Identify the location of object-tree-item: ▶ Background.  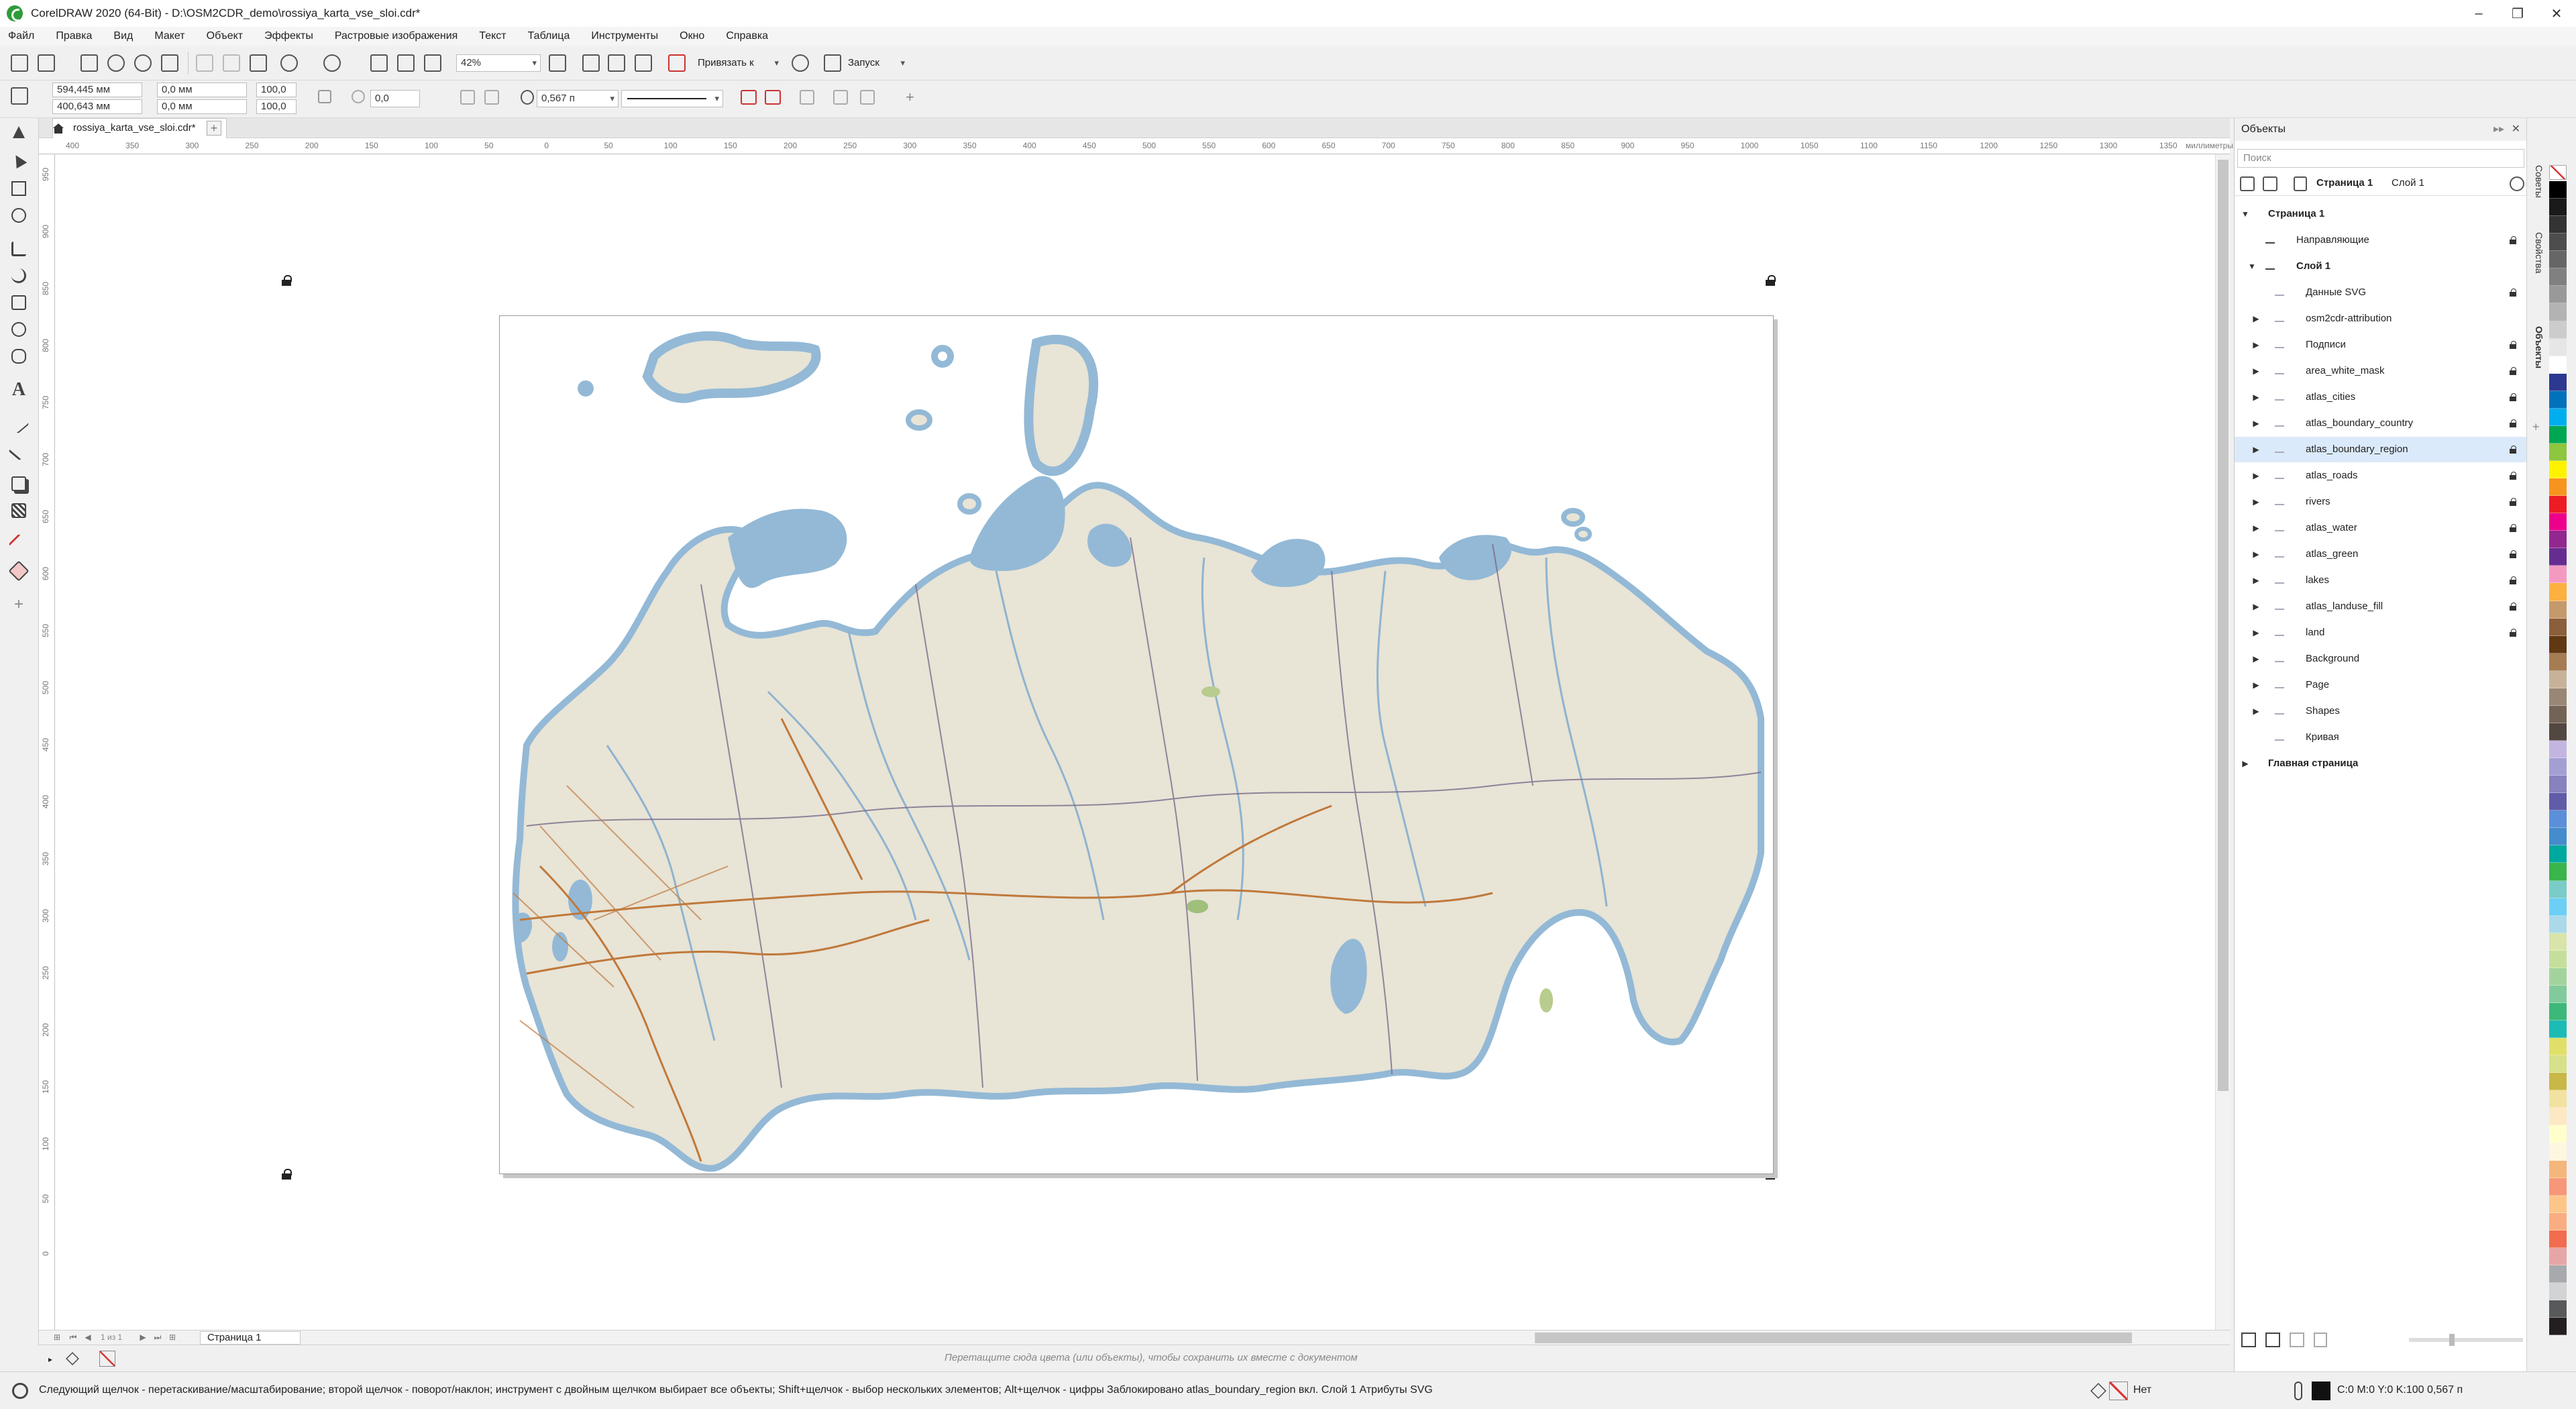
(2381, 659).